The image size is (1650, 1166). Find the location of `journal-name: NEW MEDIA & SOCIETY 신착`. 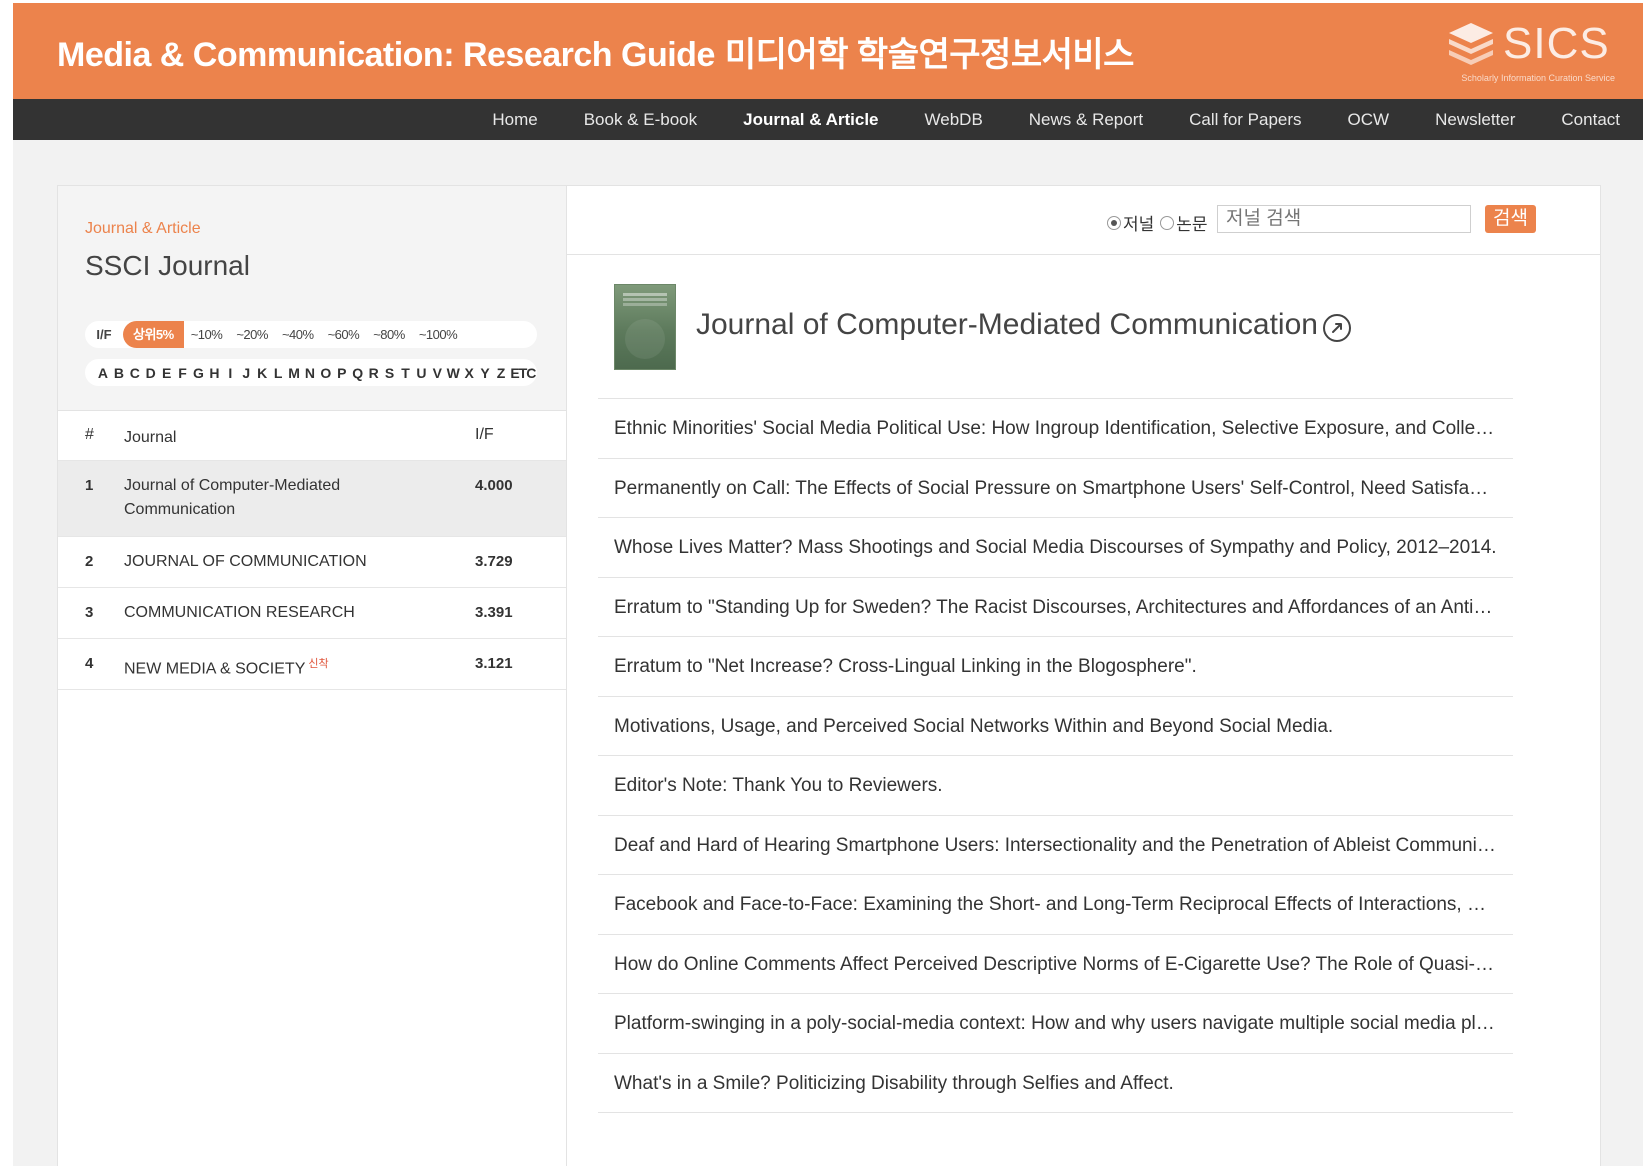

journal-name: NEW MEDIA & SOCIETY 신착 is located at coordinates (259, 666).